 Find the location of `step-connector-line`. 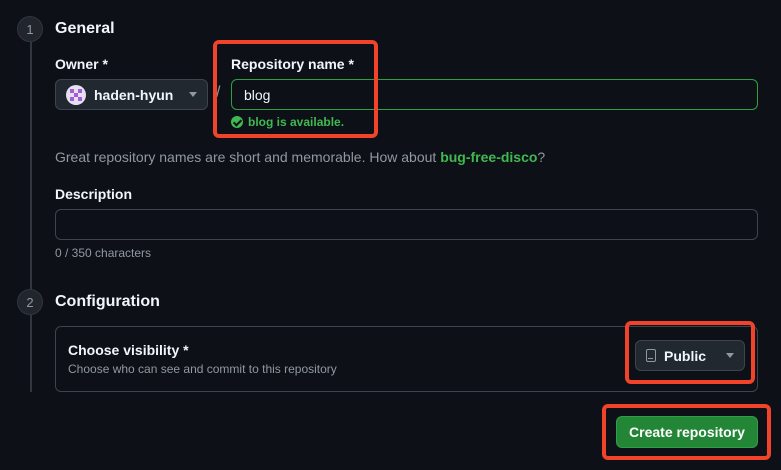

step-connector-line is located at coordinates (31, 166).